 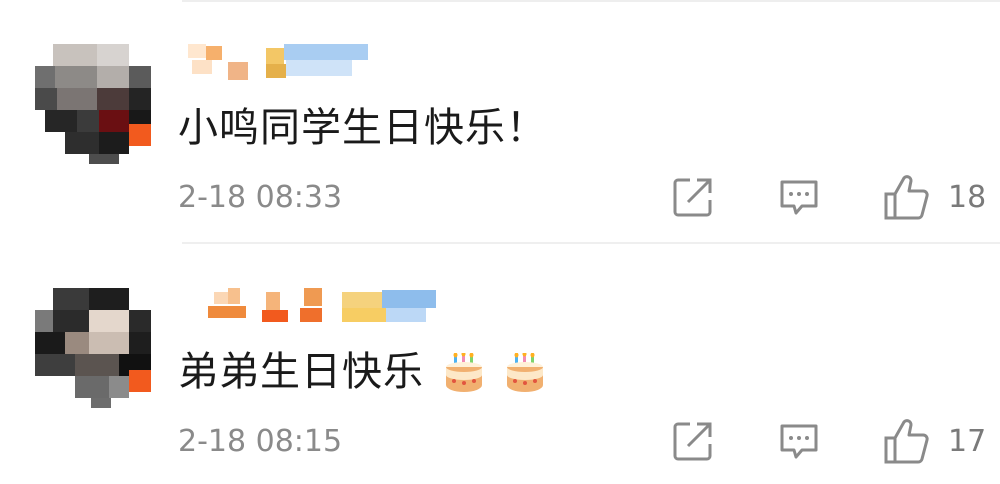 I want to click on comment-text: 弟弟生日快乐, so click(x=362, y=372).